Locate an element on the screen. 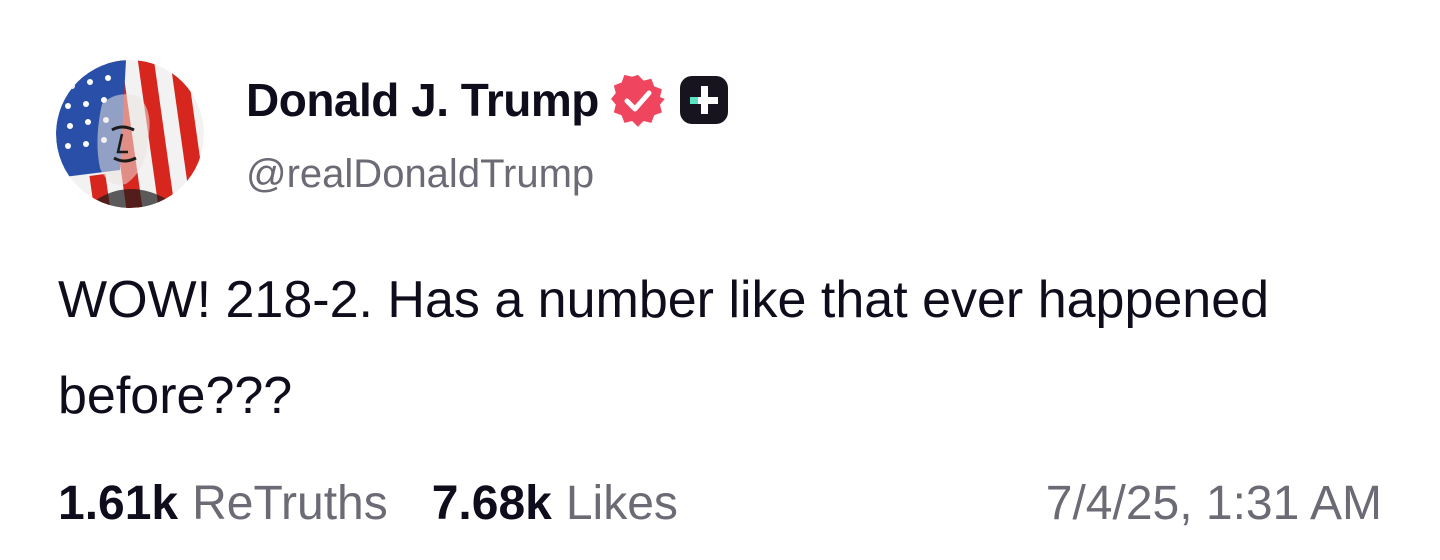  post-stats: 1.61k ReTruths 7.68k Likes is located at coordinates (368, 503).